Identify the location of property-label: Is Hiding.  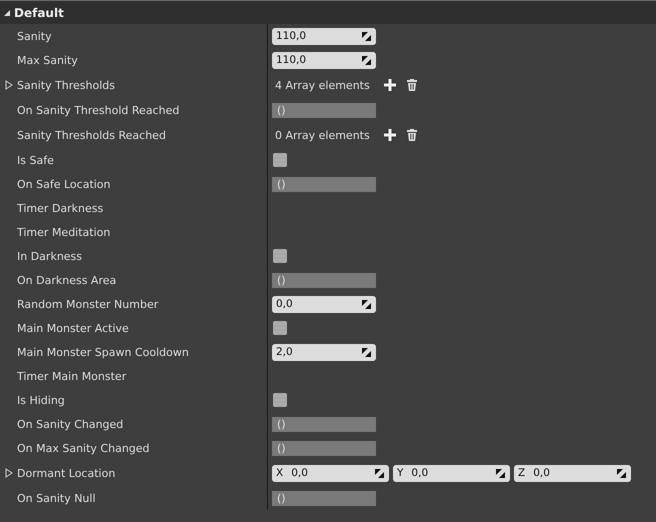
(41, 400).